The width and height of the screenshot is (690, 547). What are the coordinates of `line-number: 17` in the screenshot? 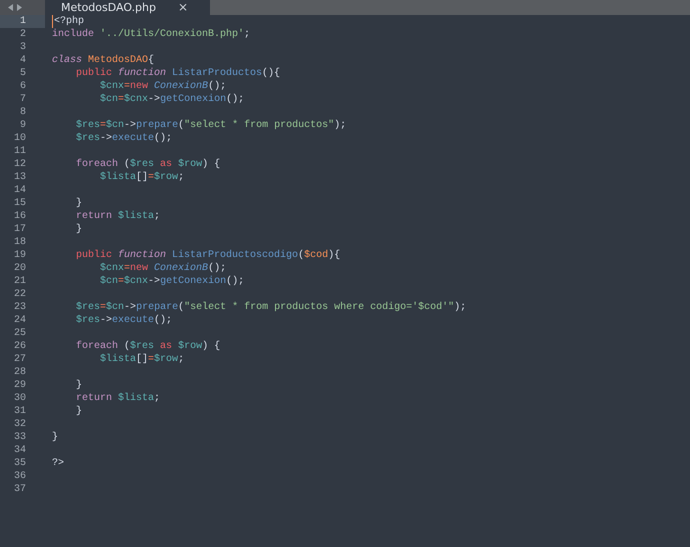 It's located at (19, 229).